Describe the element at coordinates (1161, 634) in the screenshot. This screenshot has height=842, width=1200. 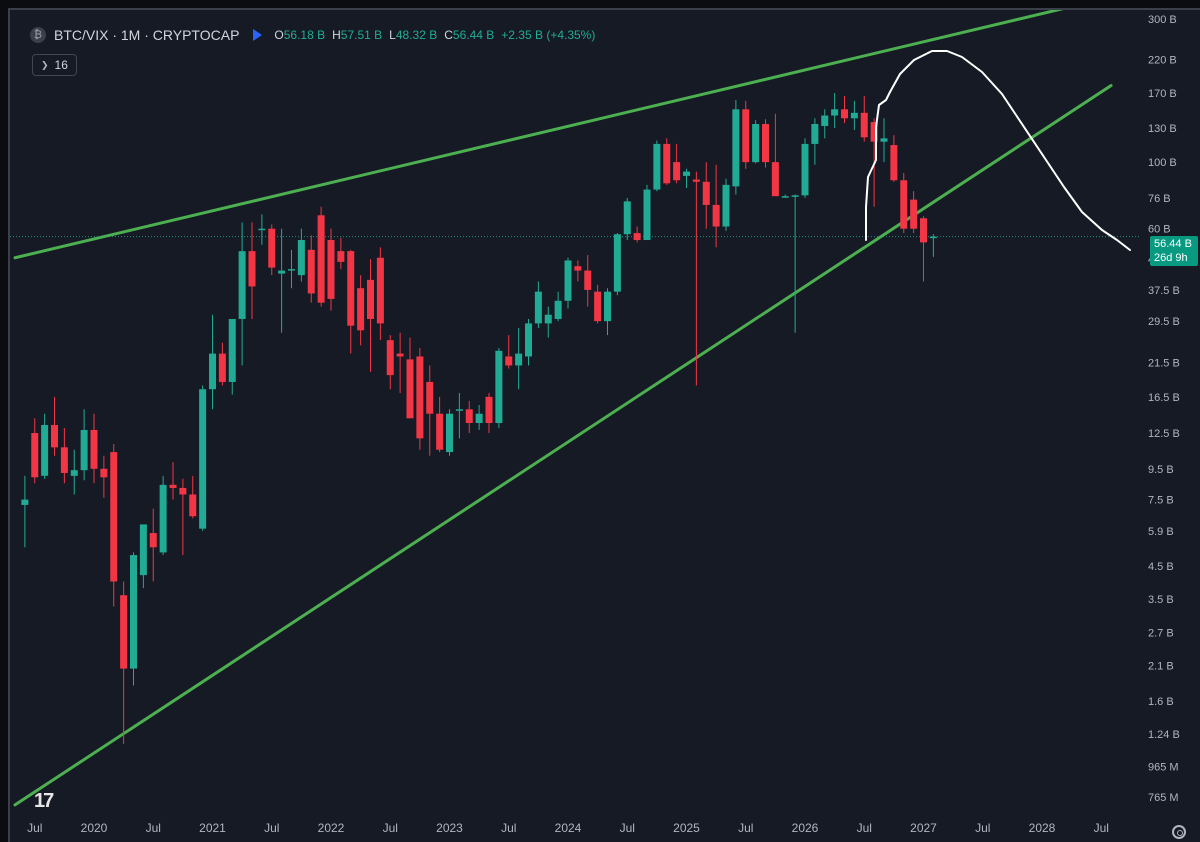
I see `y-tick-label: 2.7 B` at that location.